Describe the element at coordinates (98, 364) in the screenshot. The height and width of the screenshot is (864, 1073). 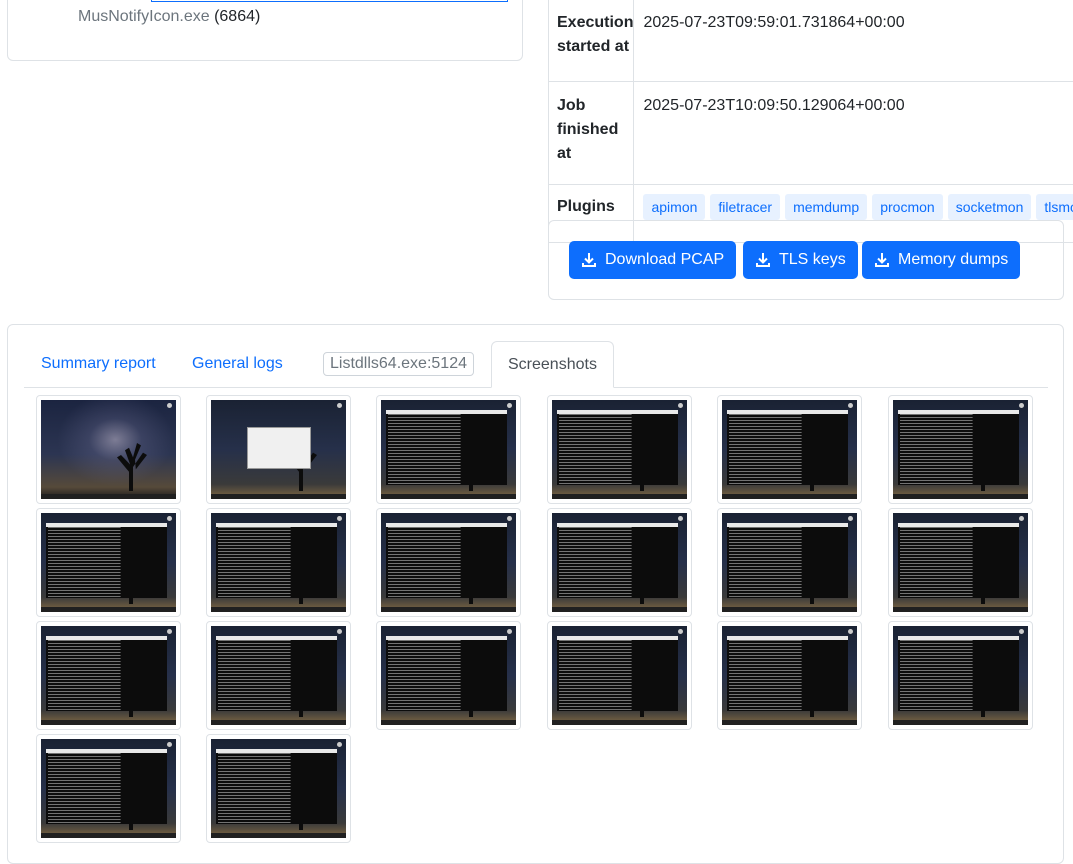
I see `tab-summary-report: Summary report` at that location.